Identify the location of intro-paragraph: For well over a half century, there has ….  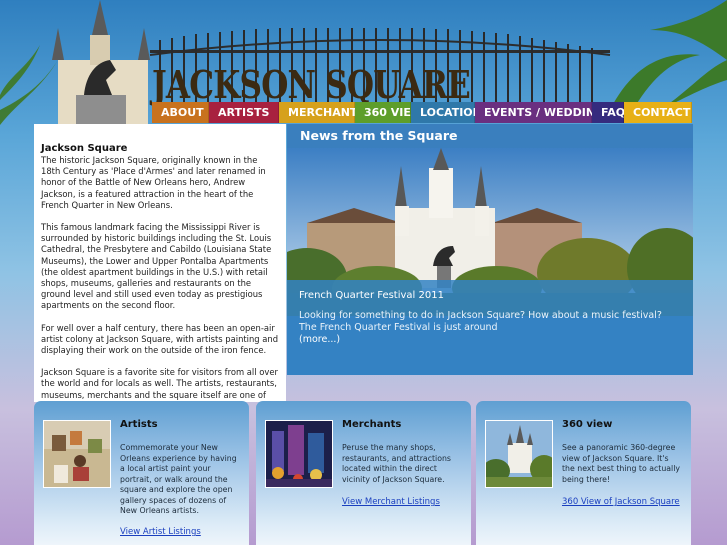
(160, 339).